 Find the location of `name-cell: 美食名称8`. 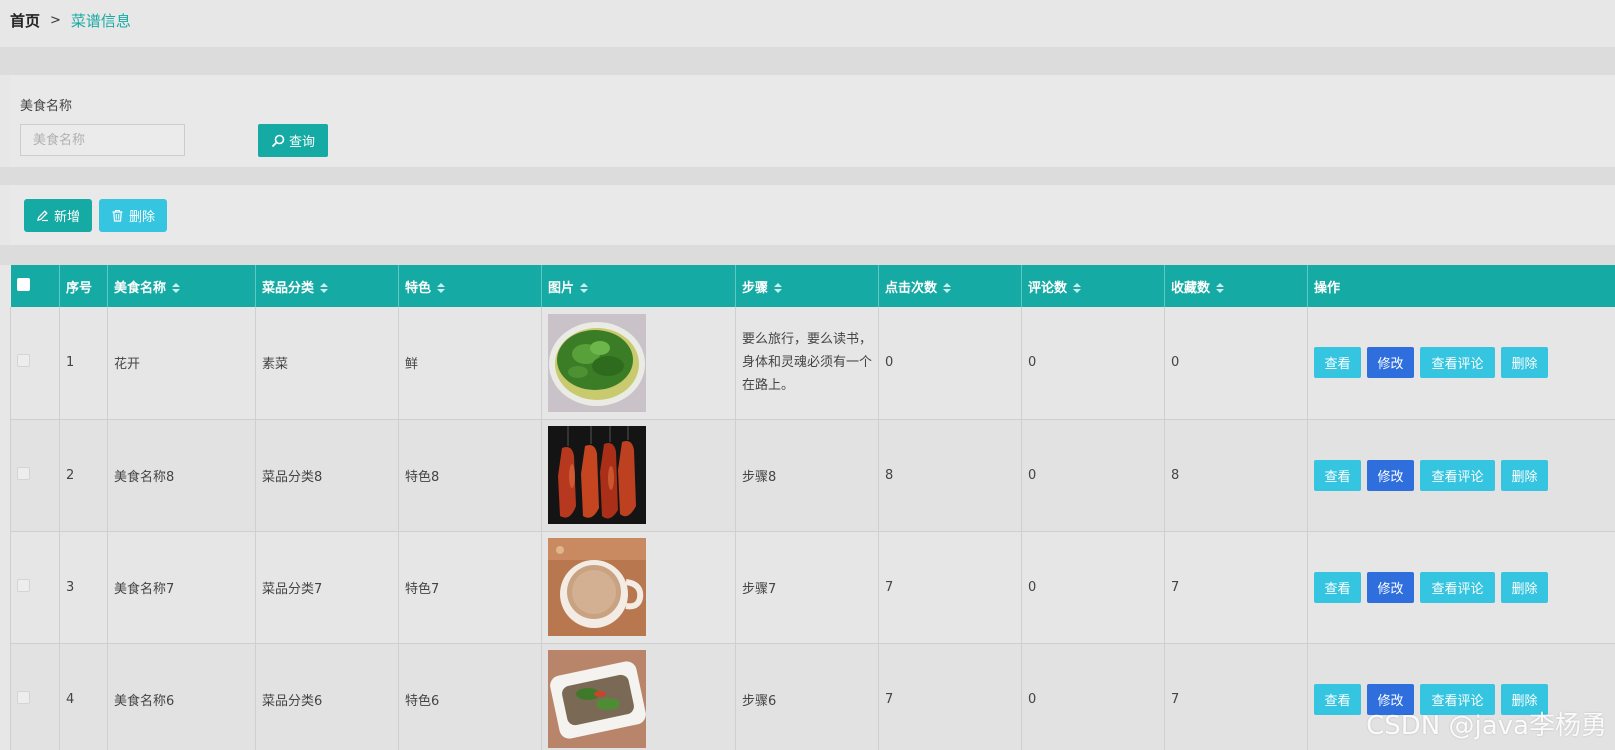

name-cell: 美食名称8 is located at coordinates (181, 475).